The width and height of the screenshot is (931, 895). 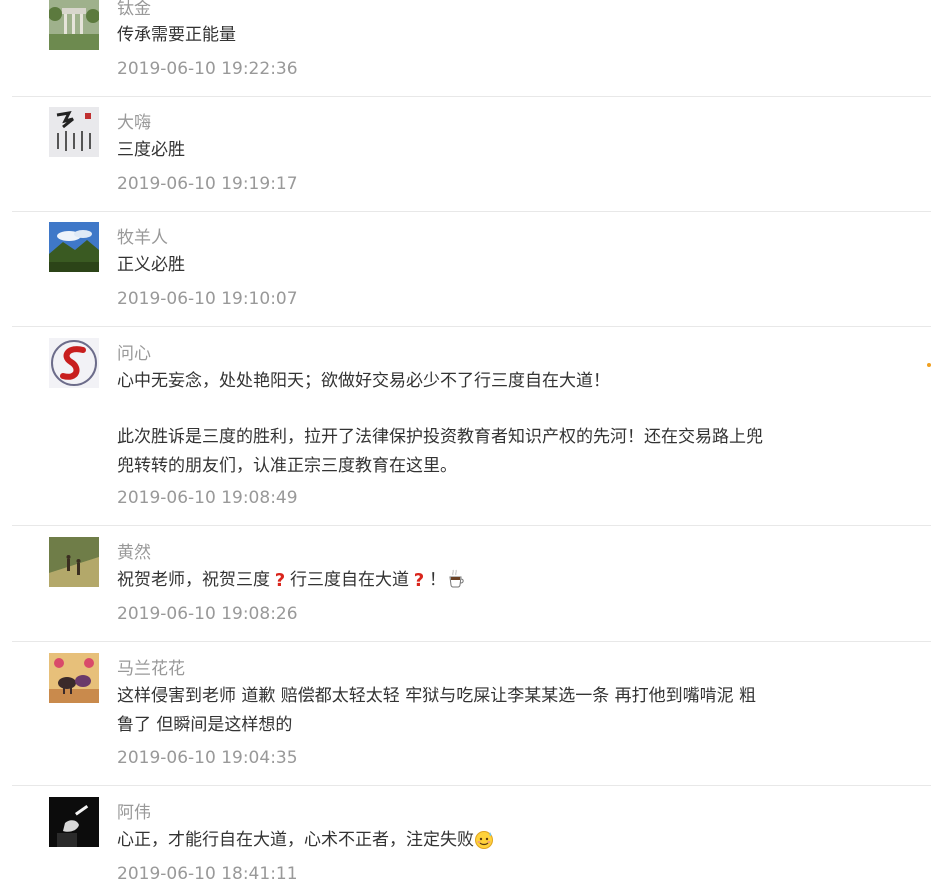 I want to click on comment-text-part: 心正，才能行自在大道，心术不正者，注定失败, so click(x=295, y=840).